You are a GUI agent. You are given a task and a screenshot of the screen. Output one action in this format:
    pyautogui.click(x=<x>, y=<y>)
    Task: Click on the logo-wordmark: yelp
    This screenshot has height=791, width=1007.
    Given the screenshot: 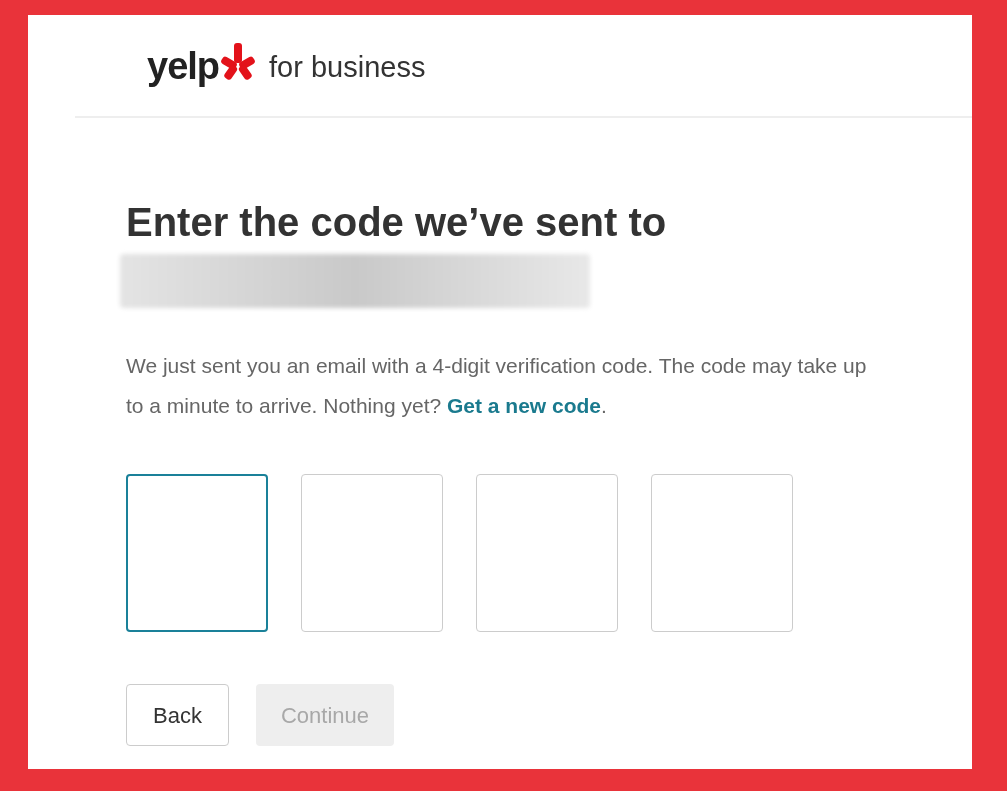 What is the action you would take?
    pyautogui.click(x=183, y=65)
    